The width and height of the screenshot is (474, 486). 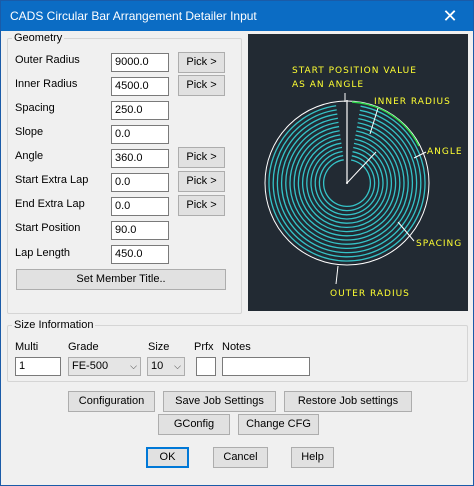 What do you see at coordinates (140, 110) in the screenshot?
I see `spacing-input: 250.0` at bounding box center [140, 110].